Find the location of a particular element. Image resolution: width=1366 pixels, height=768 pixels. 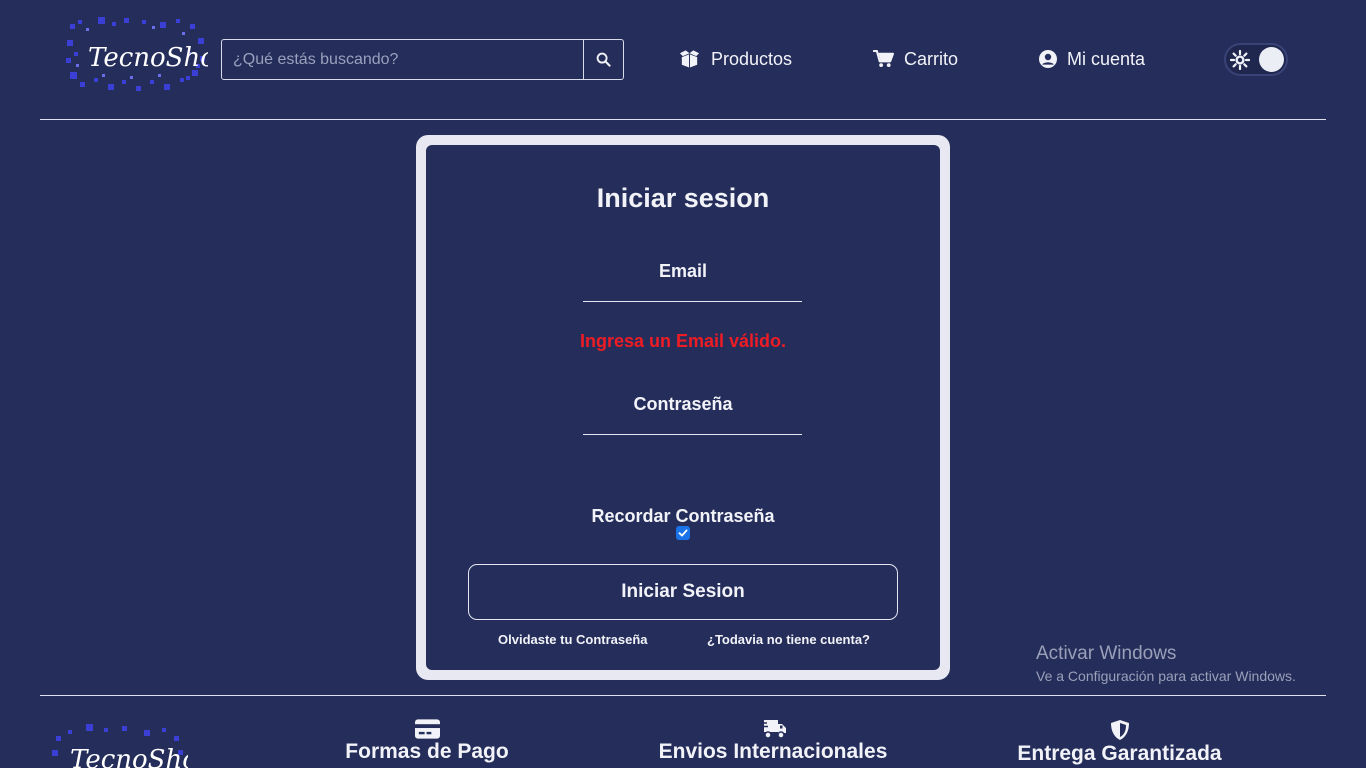

email-field is located at coordinates (692, 285).